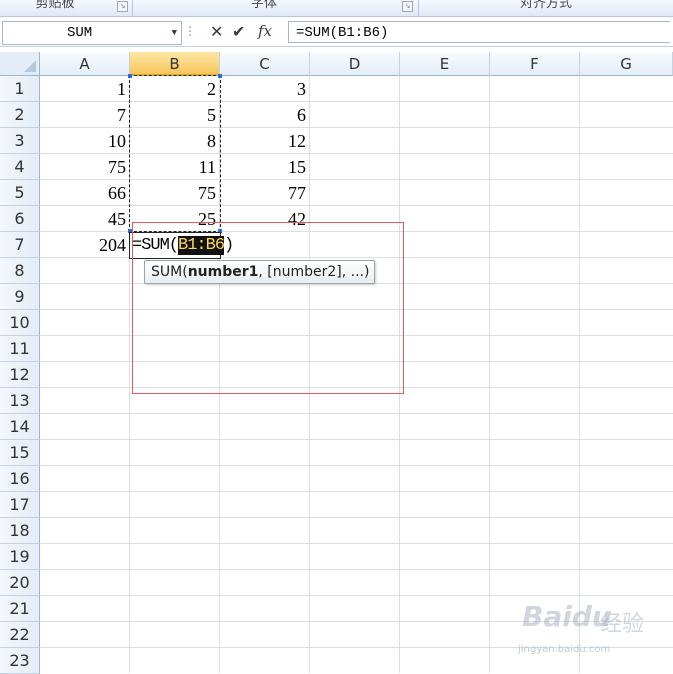 This screenshot has width=673, height=674. What do you see at coordinates (85, 245) in the screenshot?
I see `cell-a7: 204` at bounding box center [85, 245].